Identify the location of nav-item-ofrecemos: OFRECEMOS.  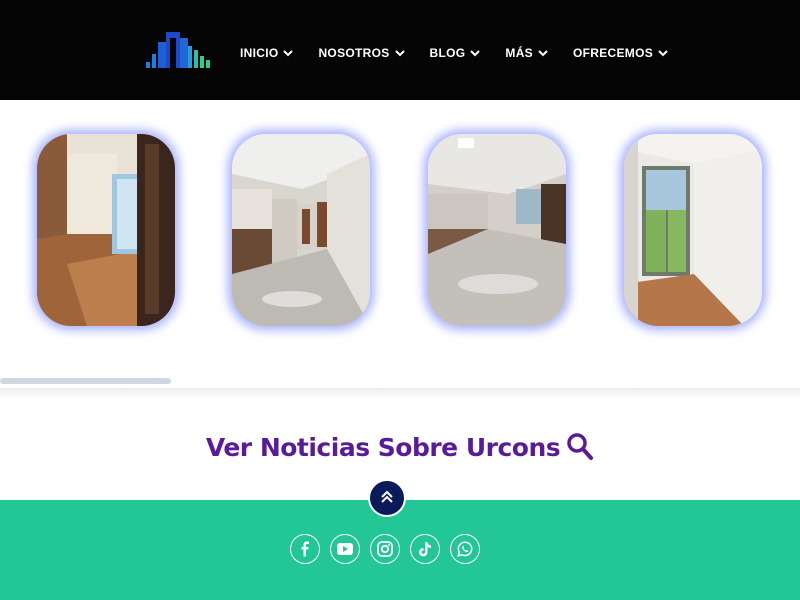
(621, 53).